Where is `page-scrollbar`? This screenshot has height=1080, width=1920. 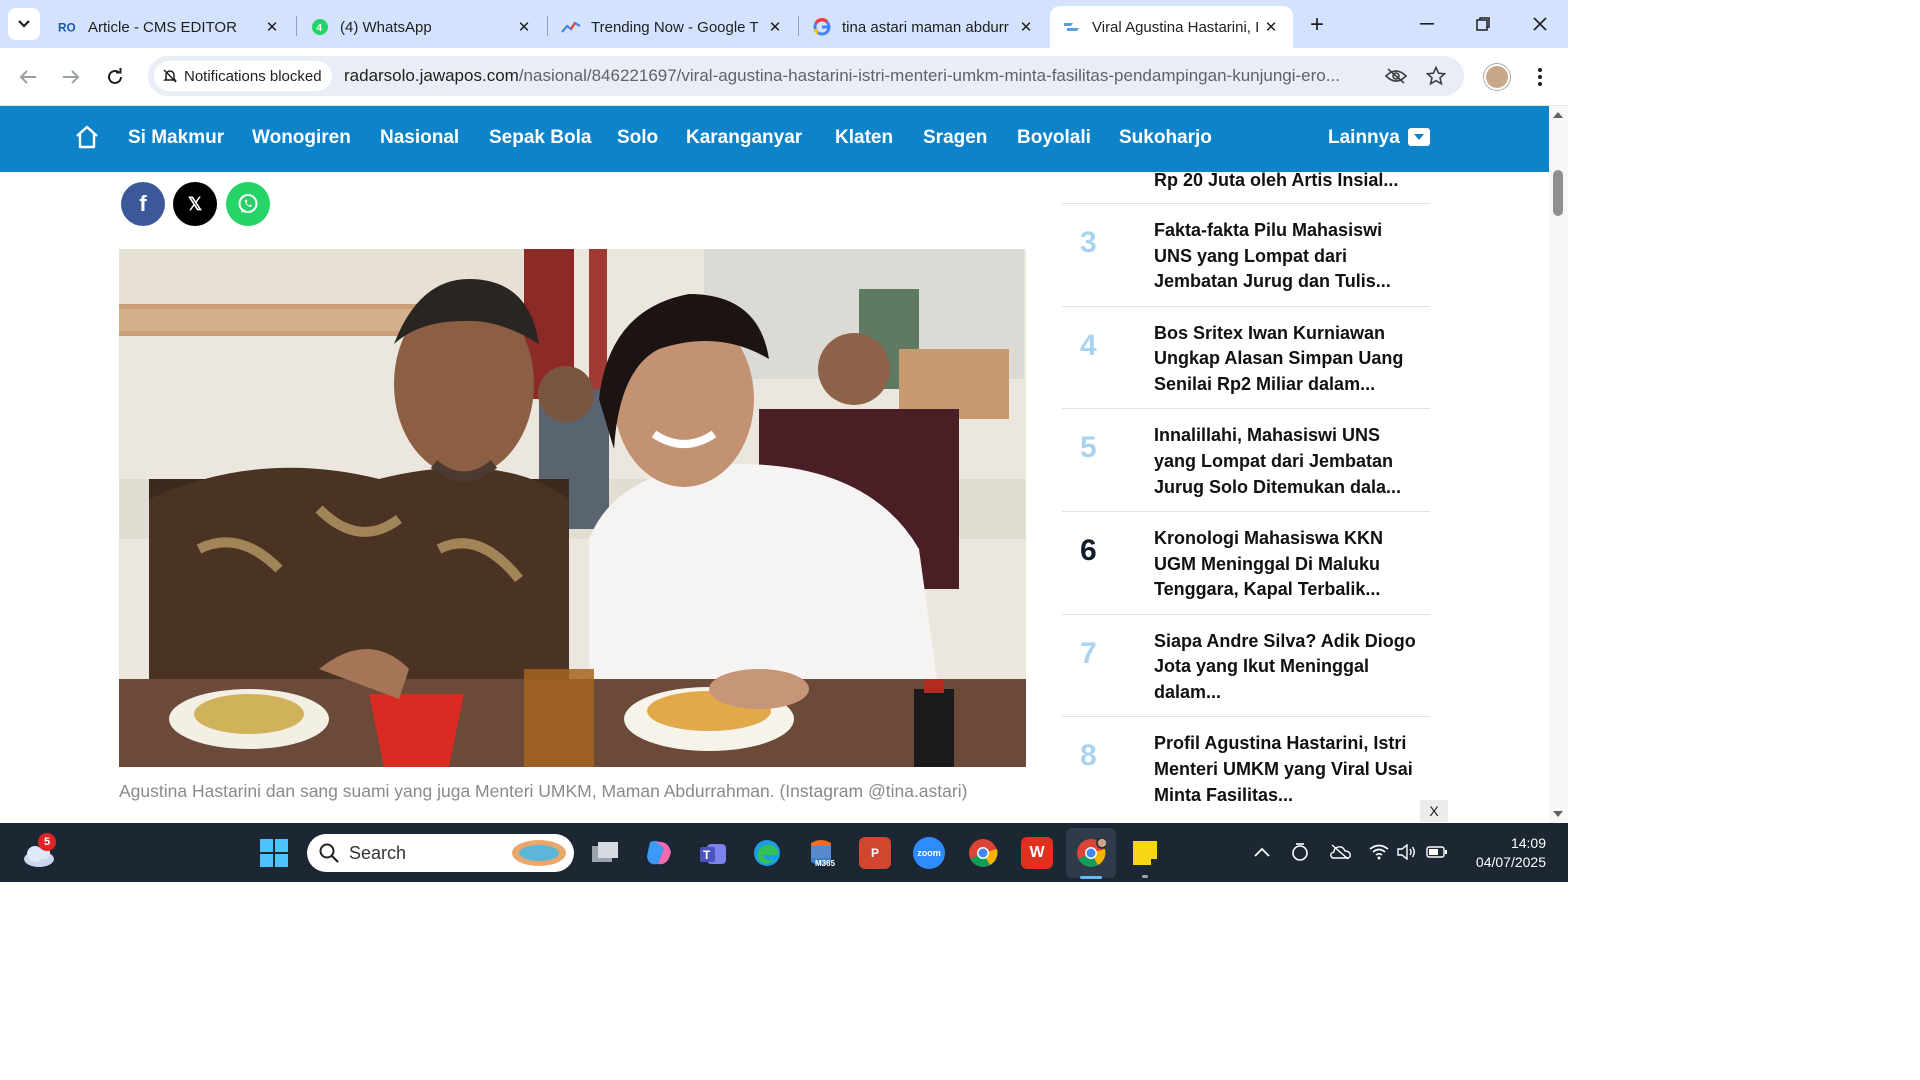 page-scrollbar is located at coordinates (1558, 464).